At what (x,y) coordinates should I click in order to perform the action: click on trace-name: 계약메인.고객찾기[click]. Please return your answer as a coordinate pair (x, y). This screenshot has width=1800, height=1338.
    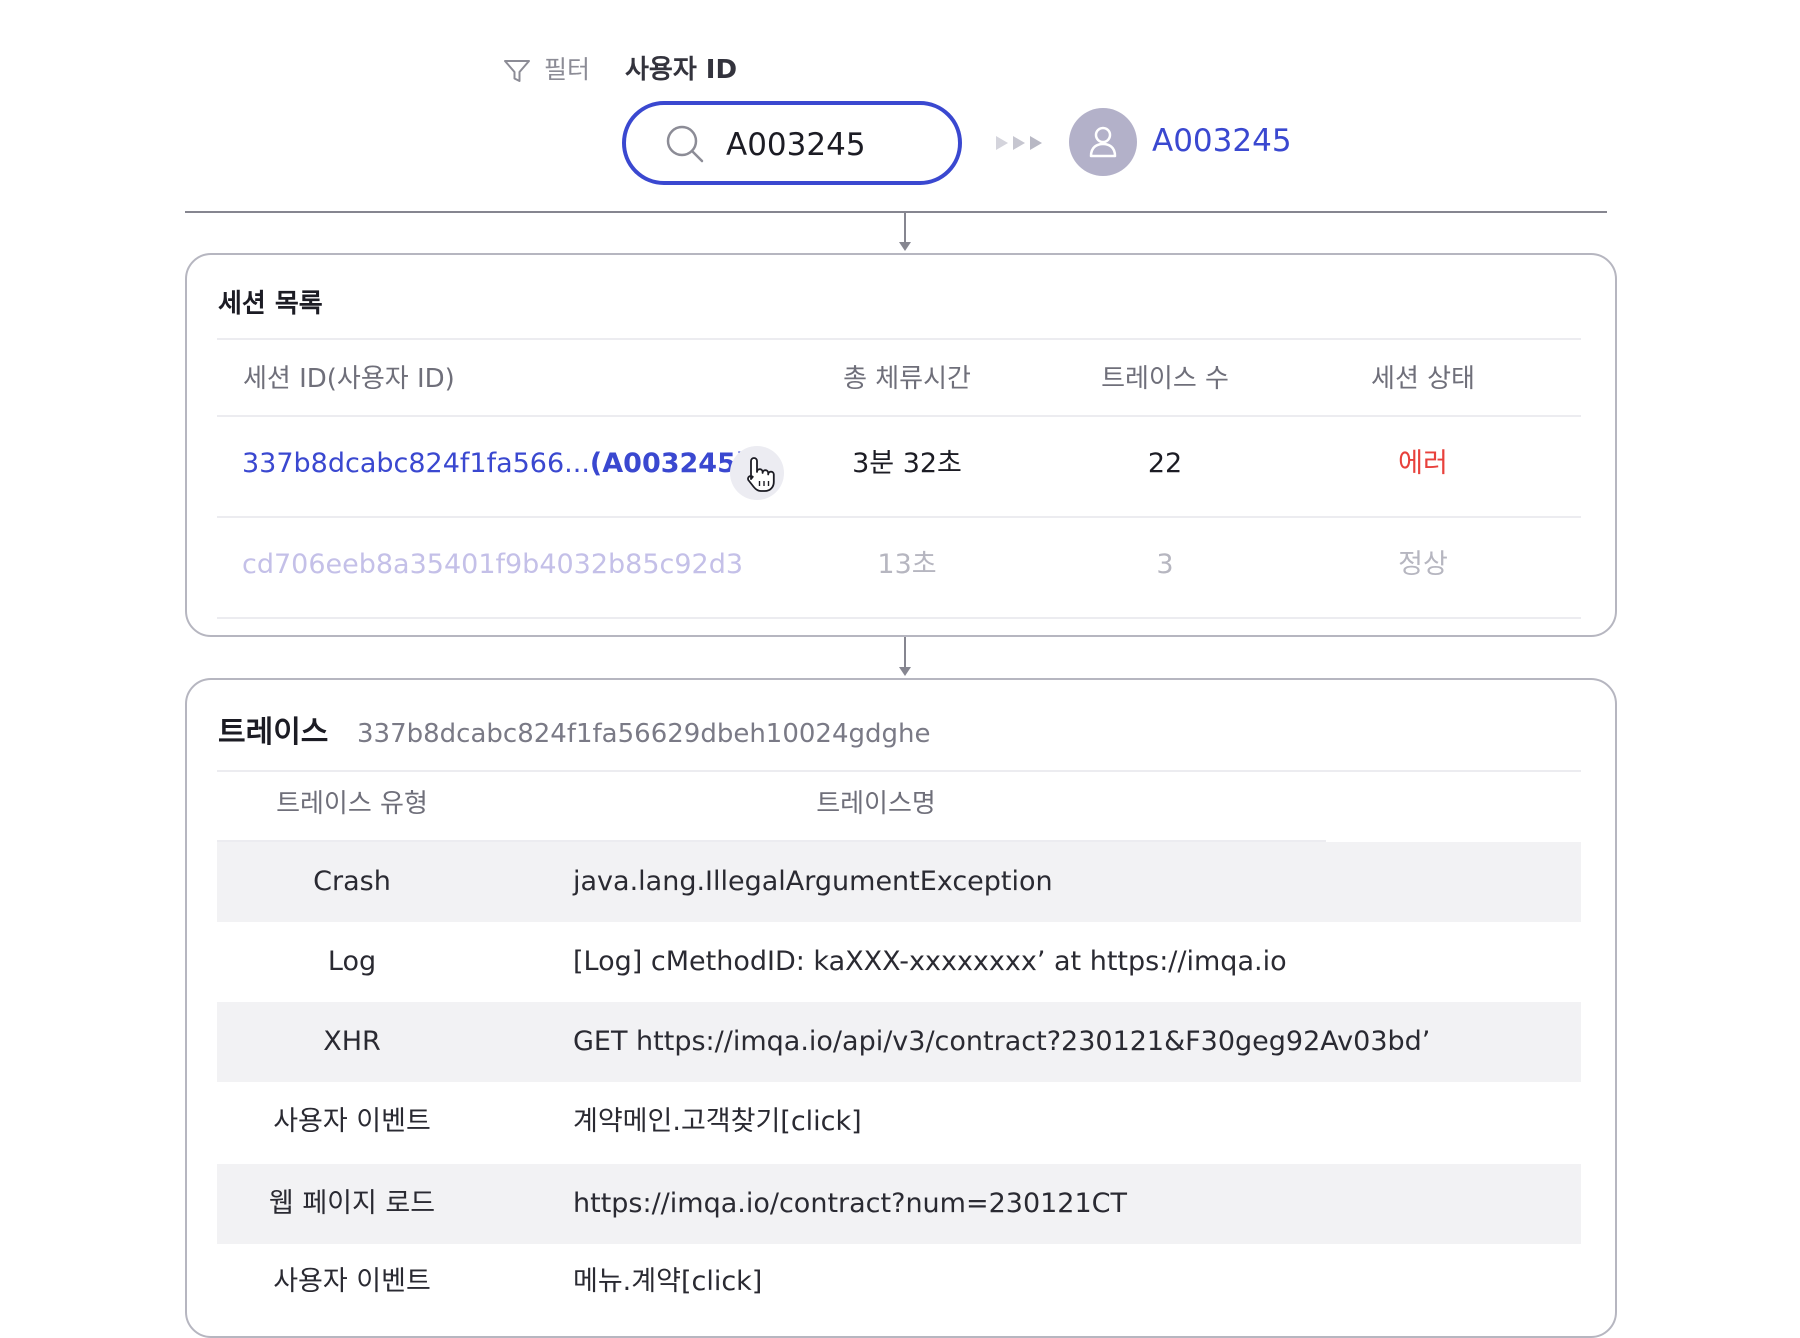
    Looking at the image, I should click on (717, 1121).